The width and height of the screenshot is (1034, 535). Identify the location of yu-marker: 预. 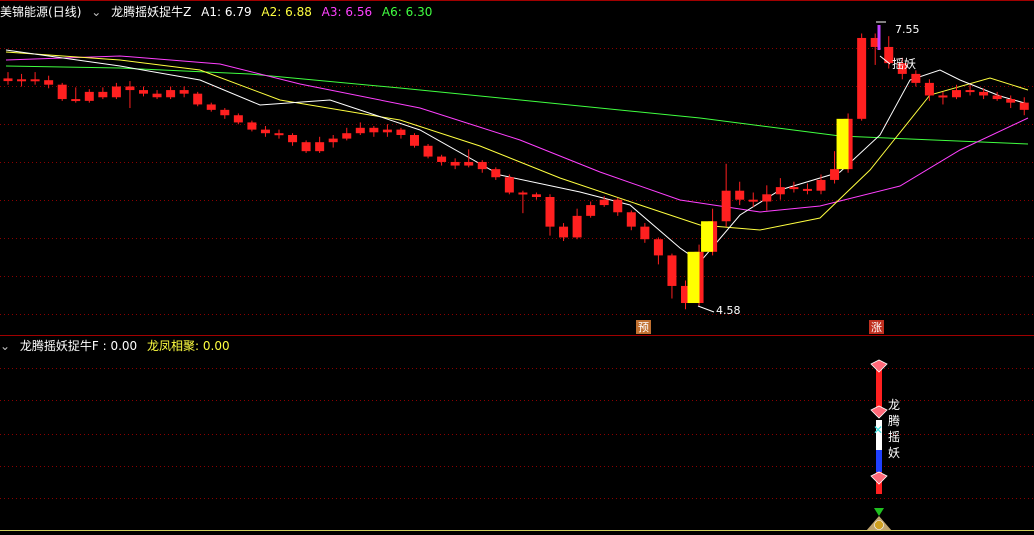
(643, 327).